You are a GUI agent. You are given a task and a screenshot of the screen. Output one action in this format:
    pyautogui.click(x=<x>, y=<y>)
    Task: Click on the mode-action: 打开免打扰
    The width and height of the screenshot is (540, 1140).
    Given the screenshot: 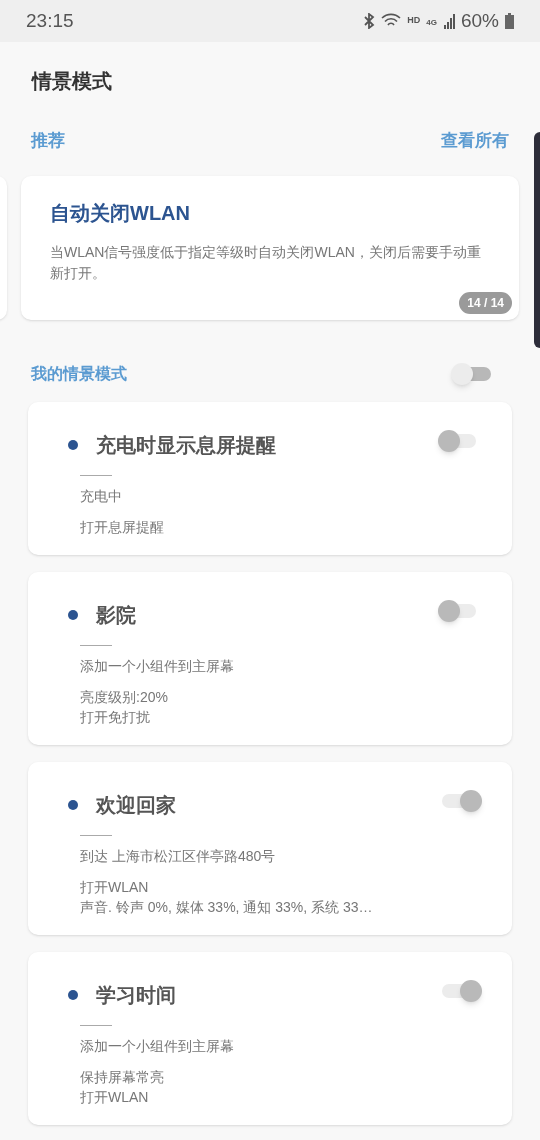 What is the action you would take?
    pyautogui.click(x=115, y=717)
    